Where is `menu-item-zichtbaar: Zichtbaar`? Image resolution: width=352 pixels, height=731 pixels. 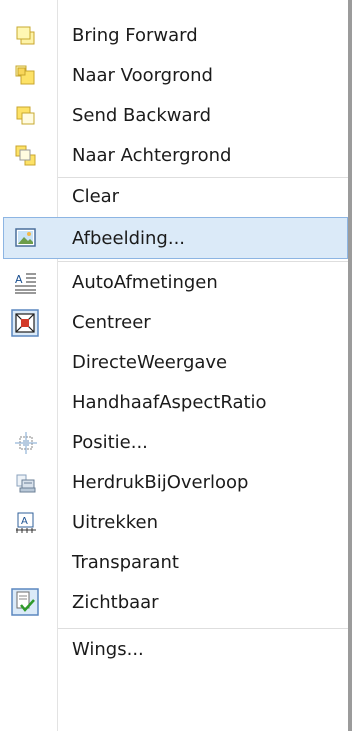 menu-item-zichtbaar: Zichtbaar is located at coordinates (175, 603).